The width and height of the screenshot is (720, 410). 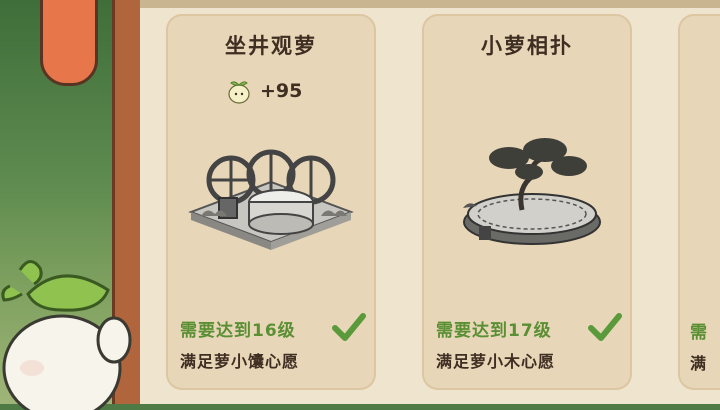 I want to click on sprout-icon, so click(x=239, y=92).